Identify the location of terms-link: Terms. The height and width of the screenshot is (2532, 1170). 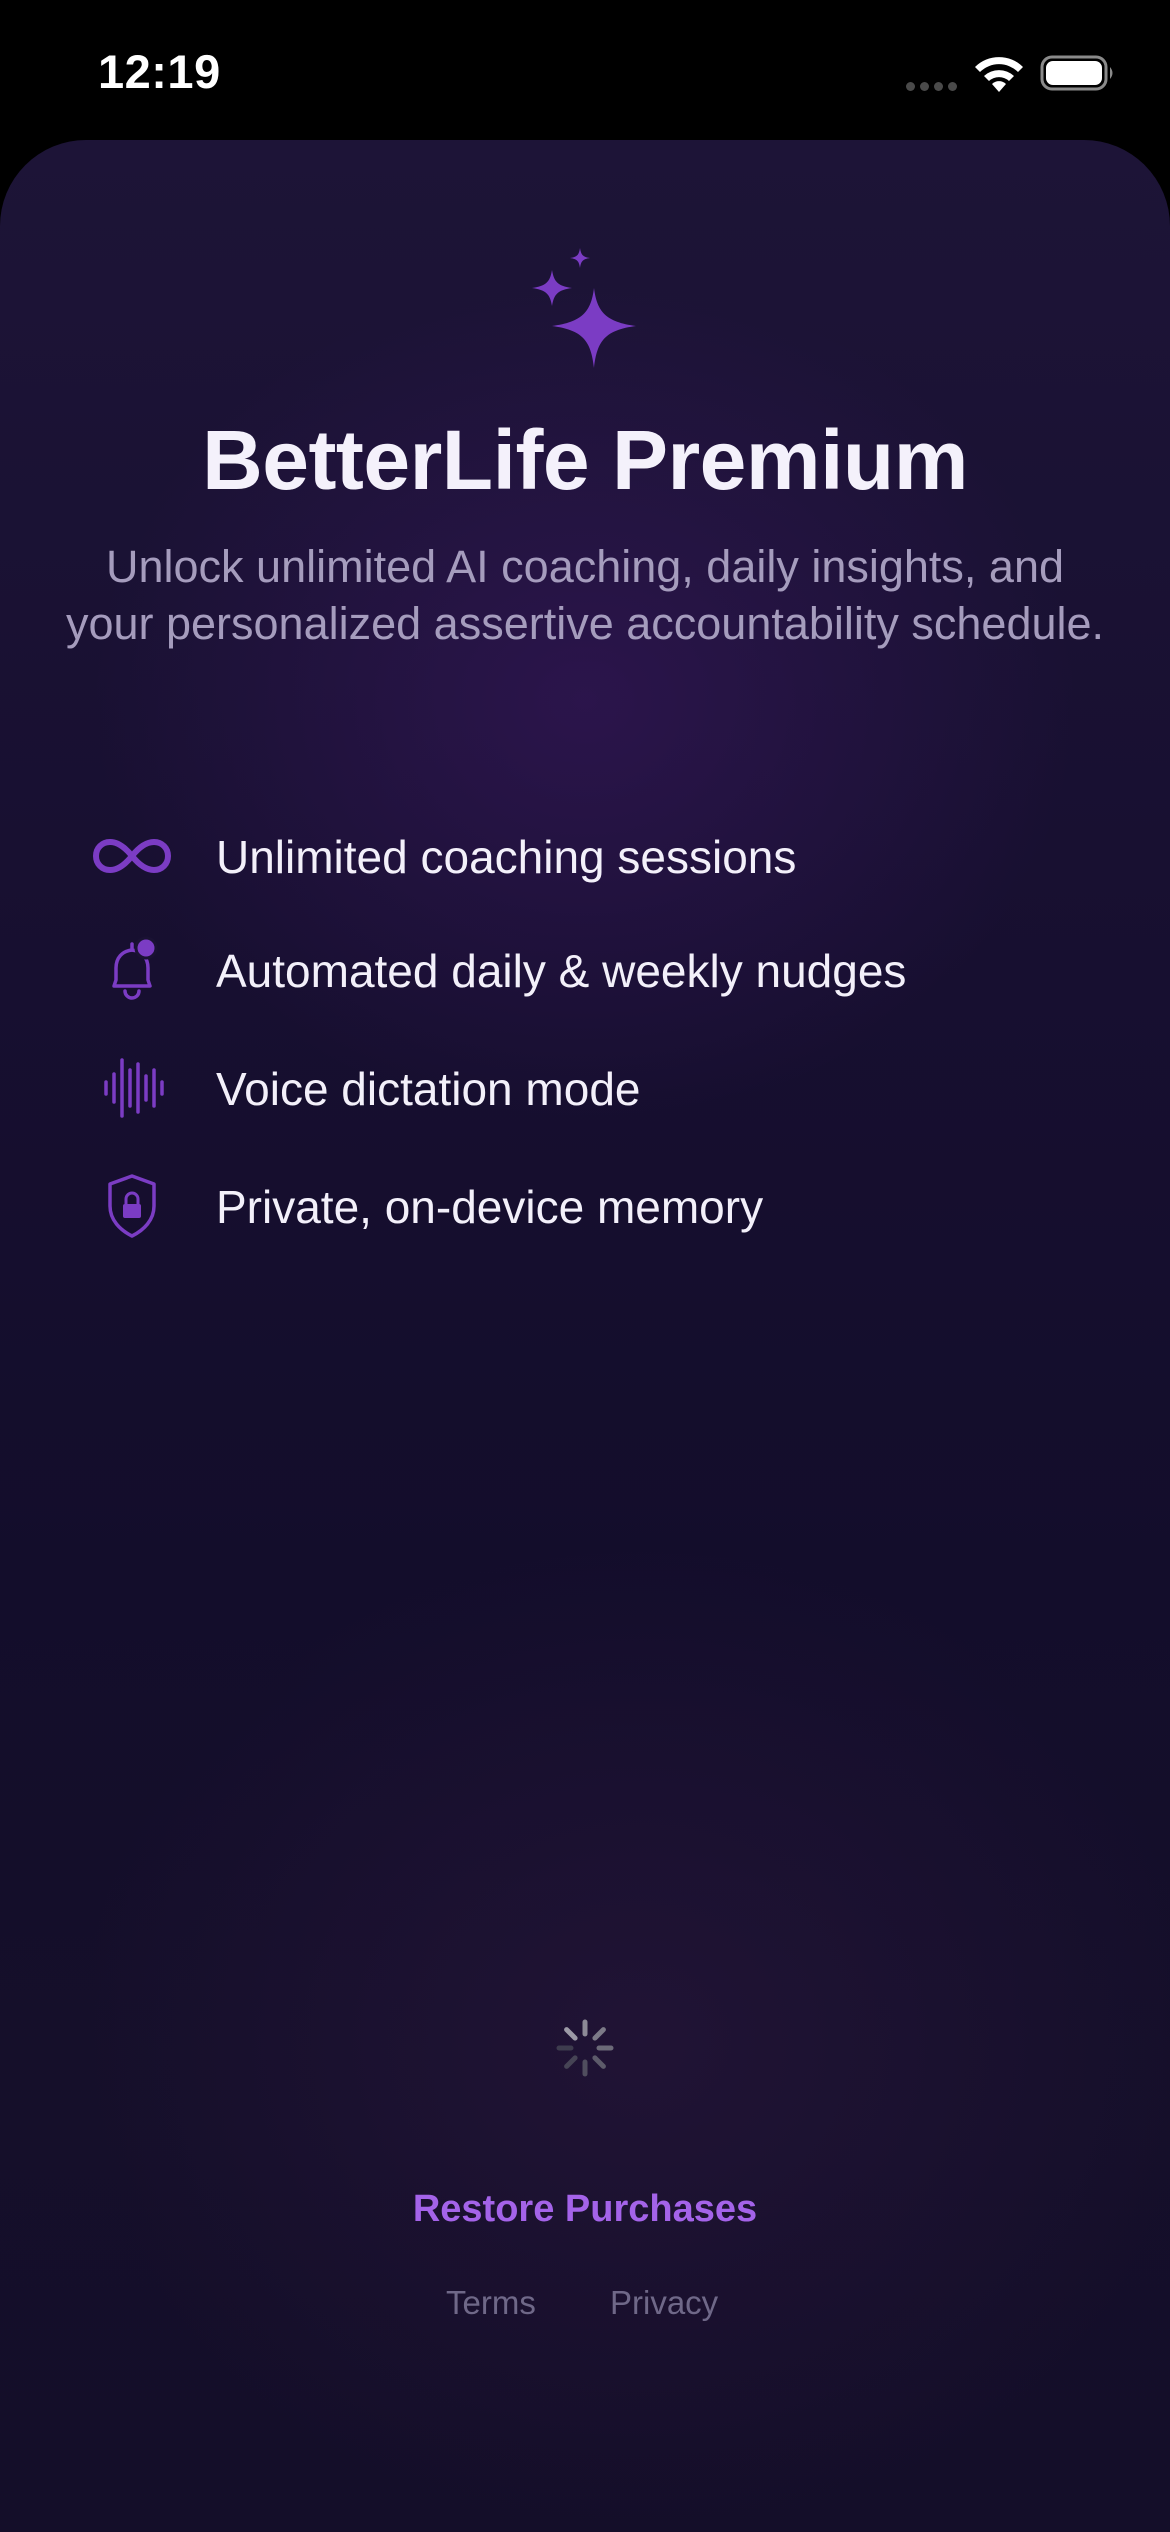
(491, 2303).